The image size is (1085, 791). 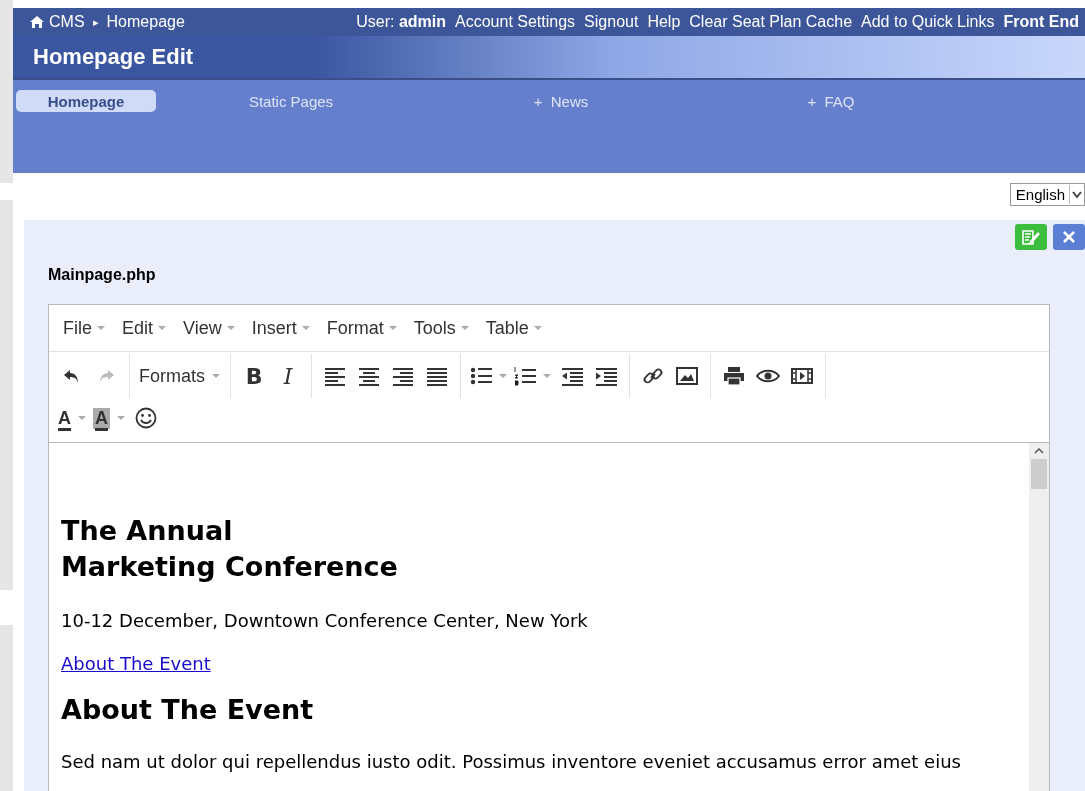 I want to click on close-button, so click(x=1069, y=237).